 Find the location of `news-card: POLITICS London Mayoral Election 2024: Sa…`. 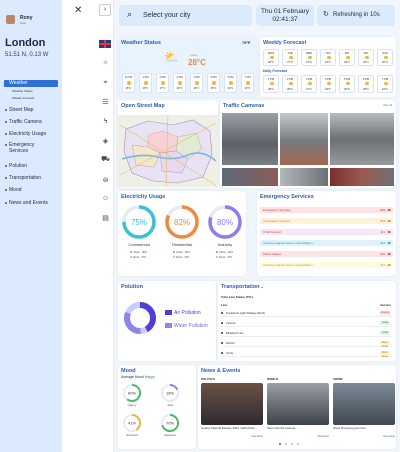

news-card: POLITICS London Mayoral Election 2024: Sa… is located at coordinates (232, 409).